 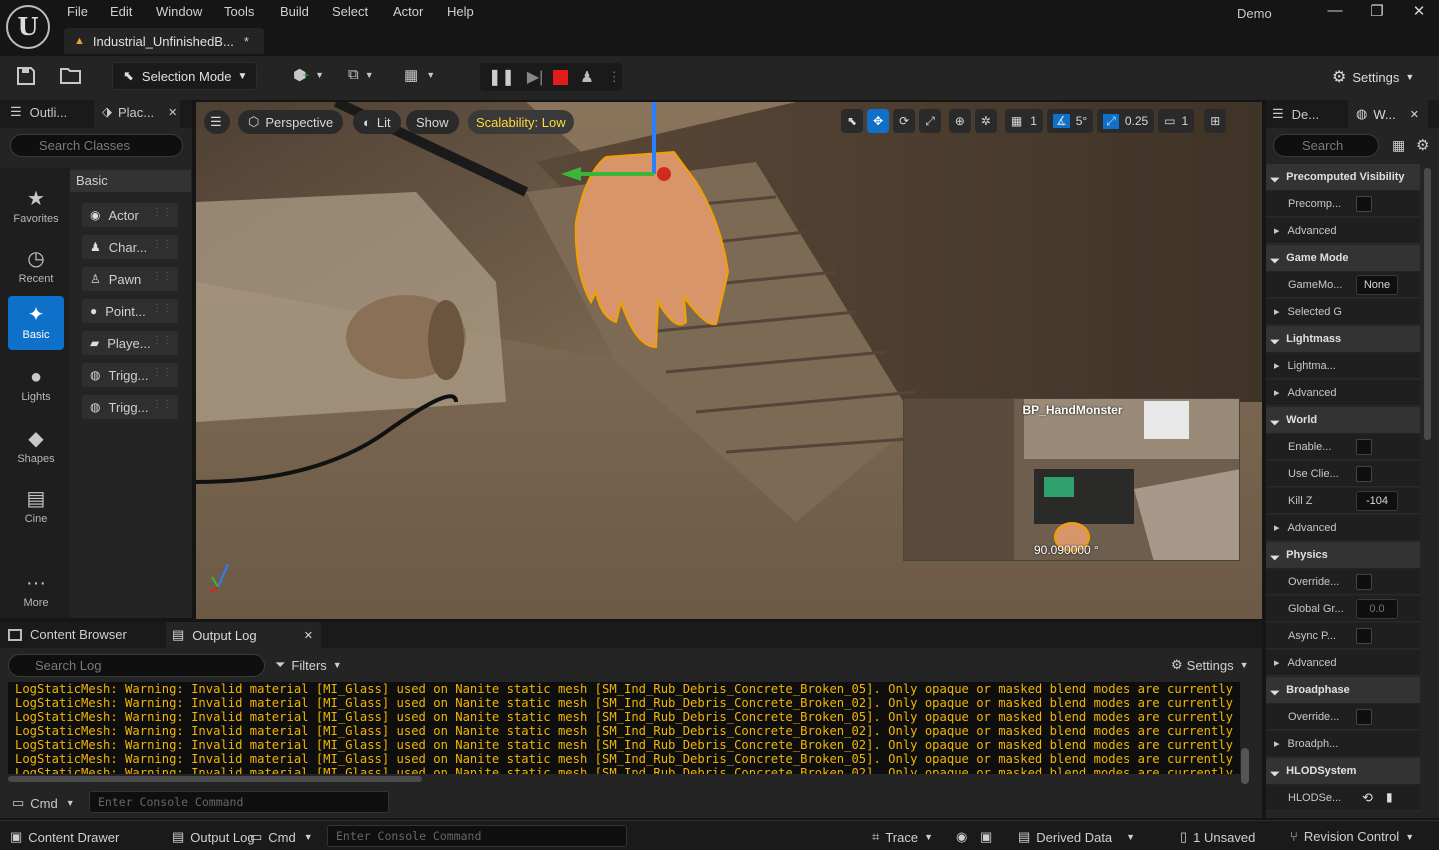 I want to click on category-recent: ◷ Recent, so click(x=36, y=267).